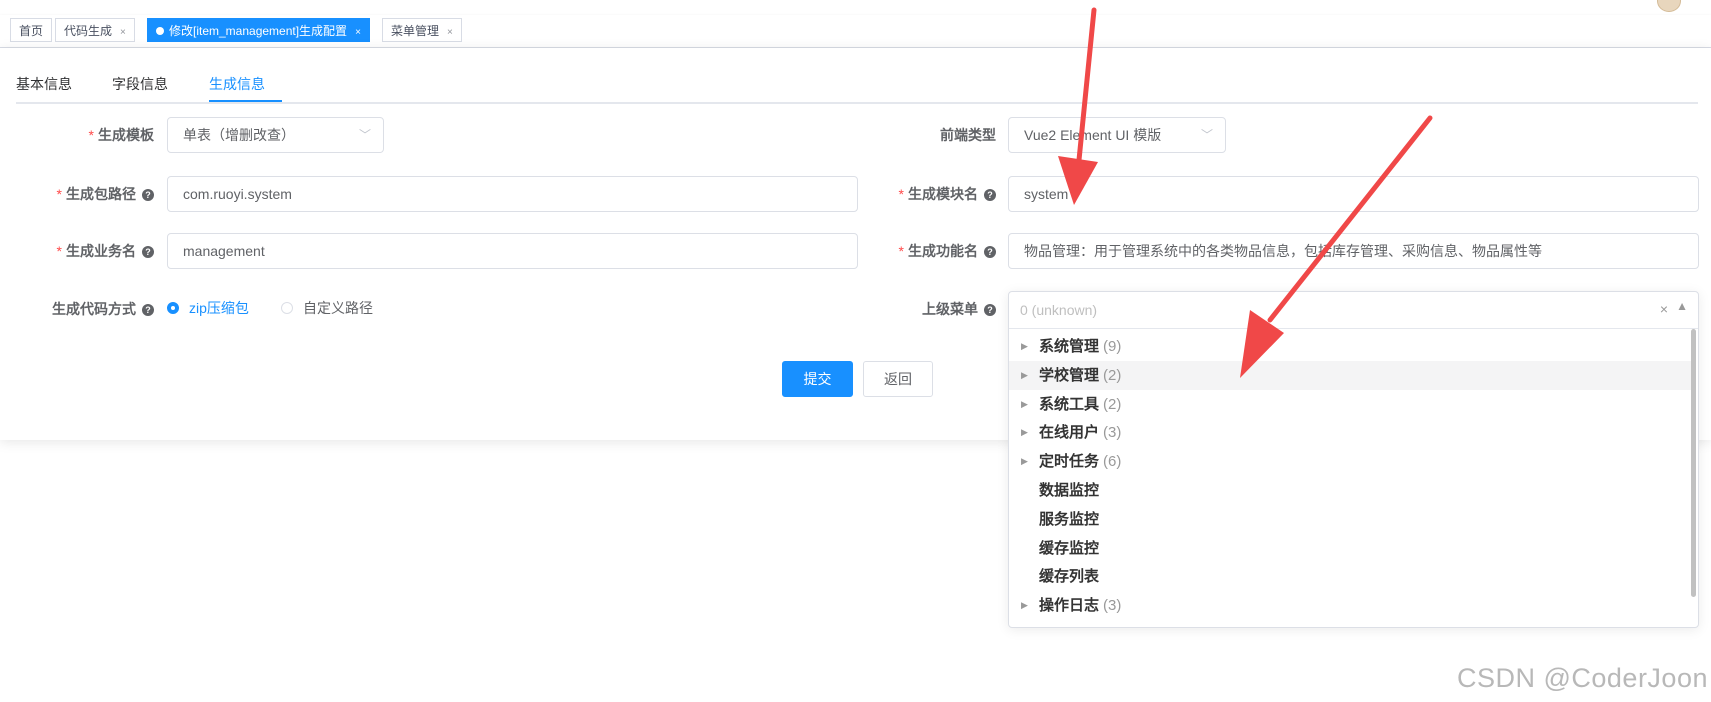  Describe the element at coordinates (938, 309) in the screenshot. I see `parent-menu-label: 上级菜单?` at that location.